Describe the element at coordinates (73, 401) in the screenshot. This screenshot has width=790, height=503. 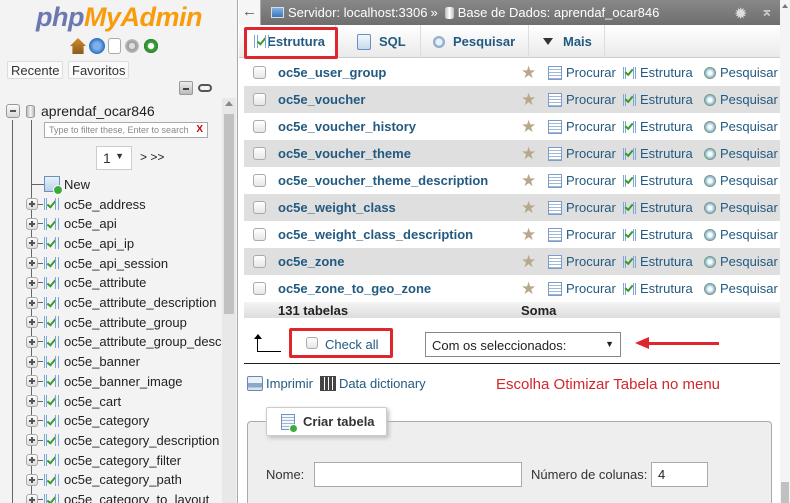
I see `tree-table-item: oc5e_cart` at that location.